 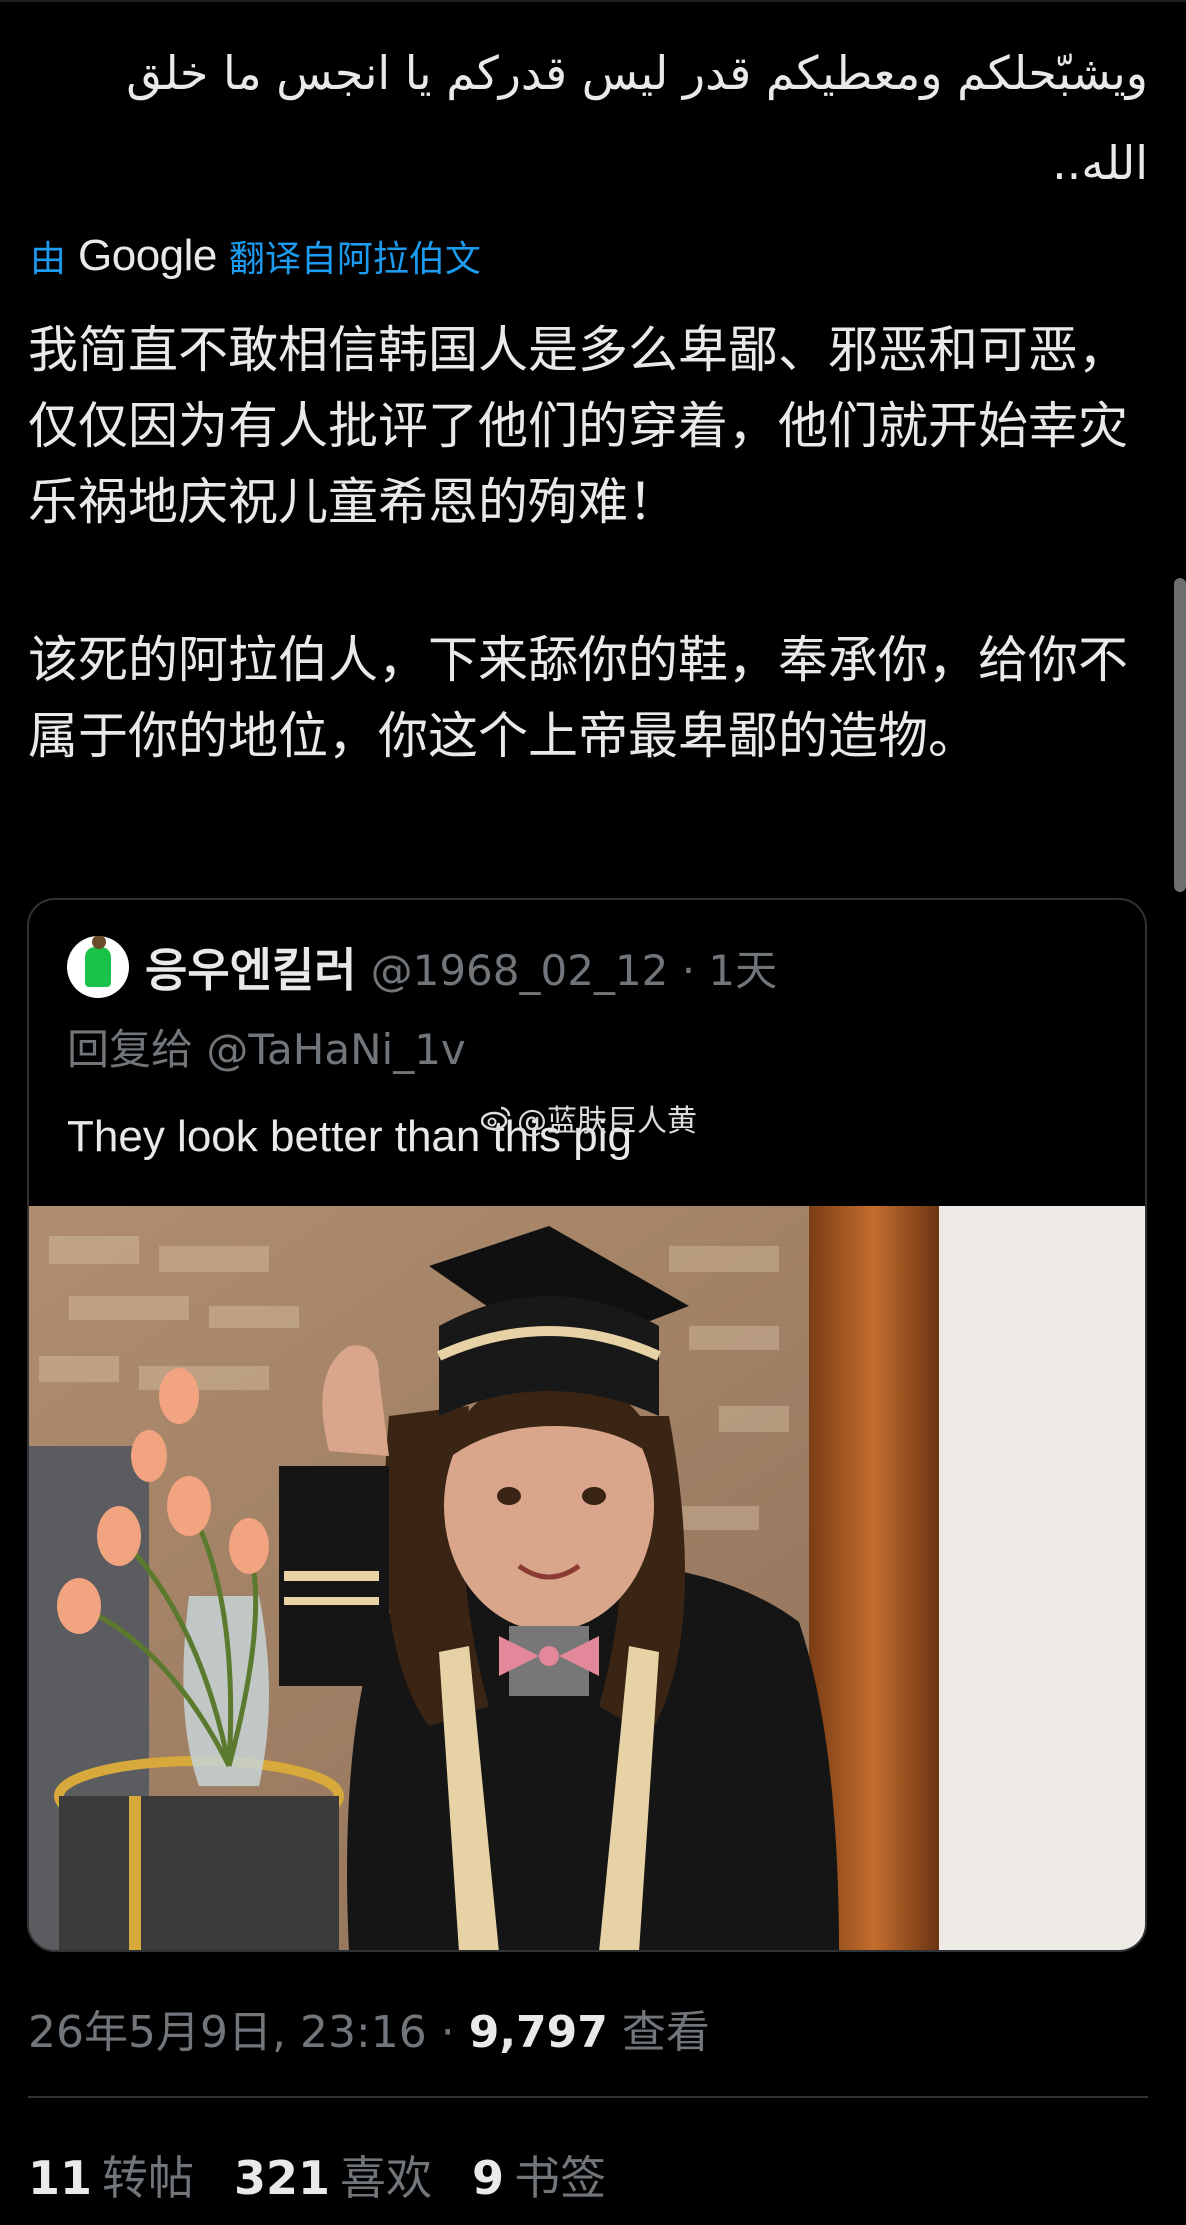 I want to click on weibo-watermark: @蓝肤巨人黄, so click(x=589, y=1118).